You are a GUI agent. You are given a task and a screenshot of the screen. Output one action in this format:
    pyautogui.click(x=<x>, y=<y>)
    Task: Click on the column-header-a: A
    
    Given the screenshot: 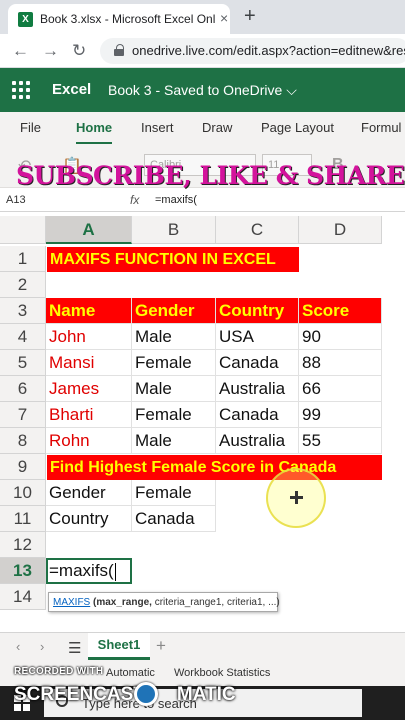 What is the action you would take?
    pyautogui.click(x=89, y=230)
    